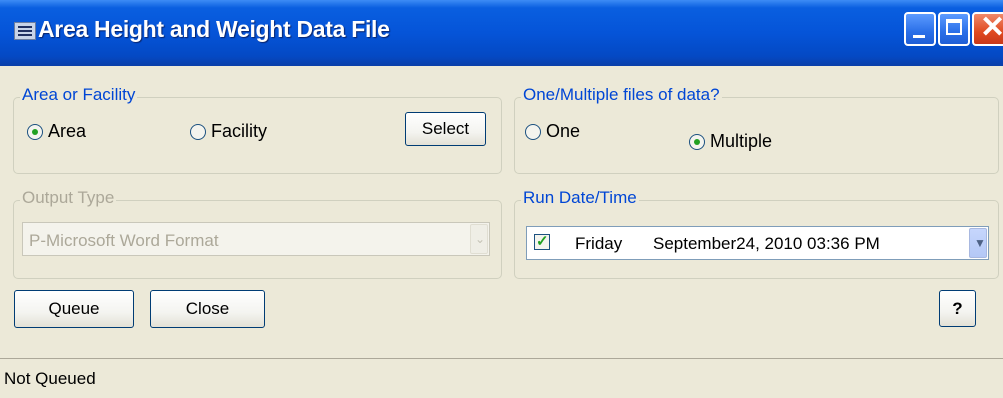  I want to click on date-picker-dropdown-button: ▼, so click(978, 243).